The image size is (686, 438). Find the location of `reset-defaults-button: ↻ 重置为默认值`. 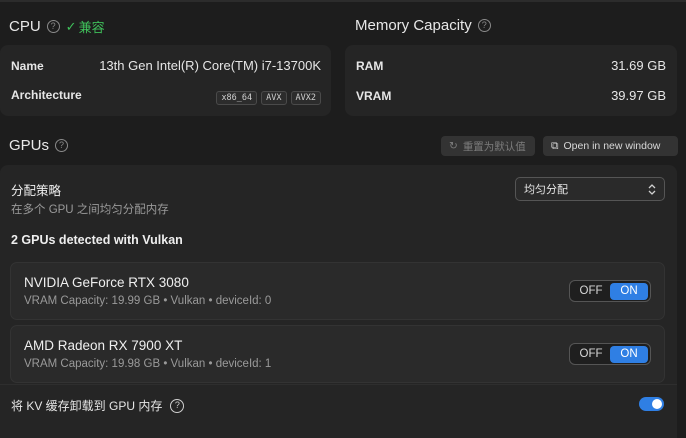

reset-defaults-button: ↻ 重置为默认值 is located at coordinates (488, 146).